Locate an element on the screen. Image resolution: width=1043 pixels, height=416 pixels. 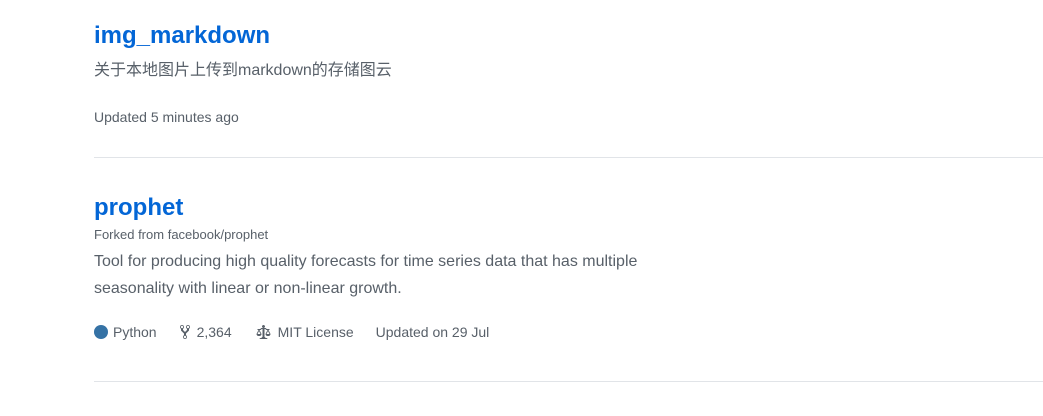
license-label: MIT License is located at coordinates (315, 332).